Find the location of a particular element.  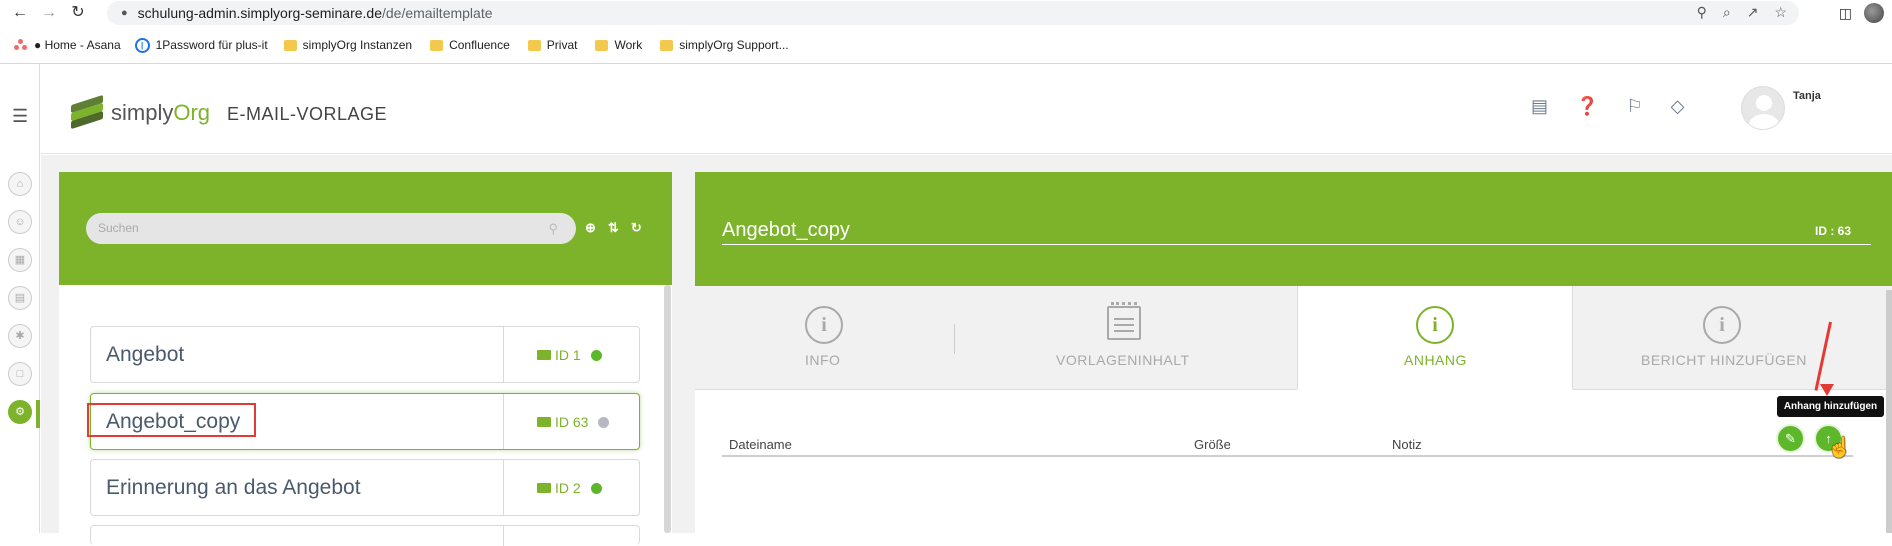

back-icon: ← is located at coordinates (20, 13).